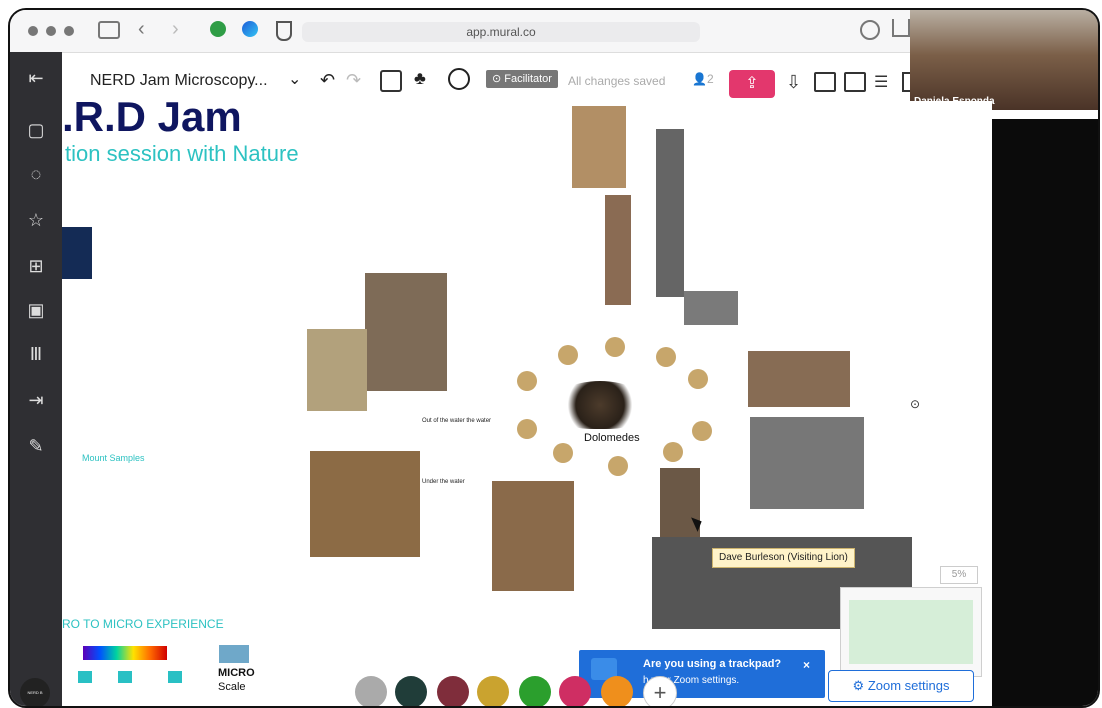 Image resolution: width=1102 pixels, height=708 pixels. What do you see at coordinates (533, 536) in the screenshot?
I see `lower-photo-grid` at bounding box center [533, 536].